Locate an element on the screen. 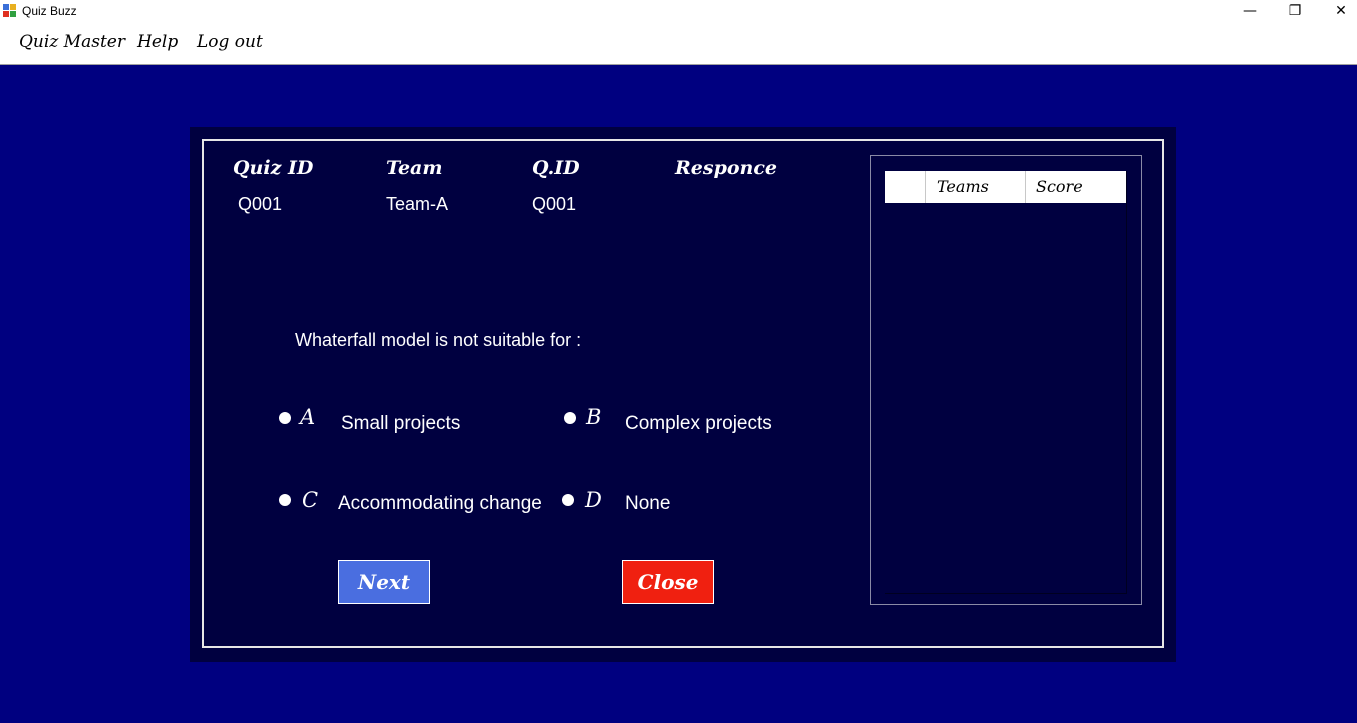 The width and height of the screenshot is (1357, 723). maximize-icon: ❐ is located at coordinates (1295, 12).